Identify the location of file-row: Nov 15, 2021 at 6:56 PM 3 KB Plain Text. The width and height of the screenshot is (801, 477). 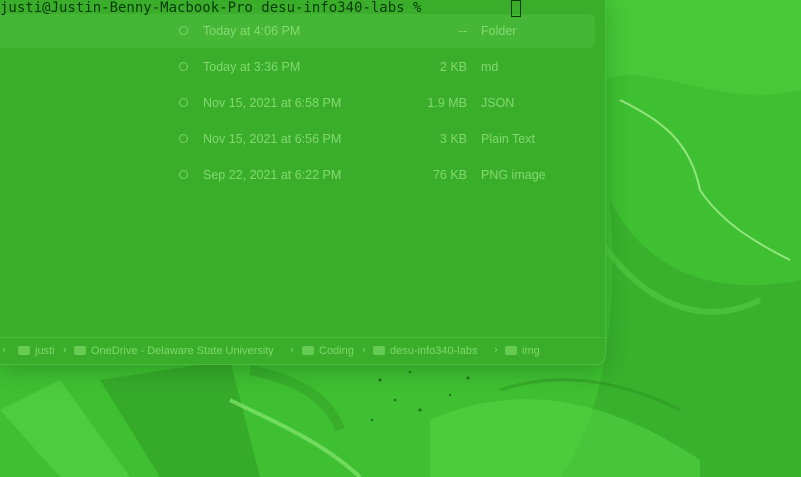
(297, 139).